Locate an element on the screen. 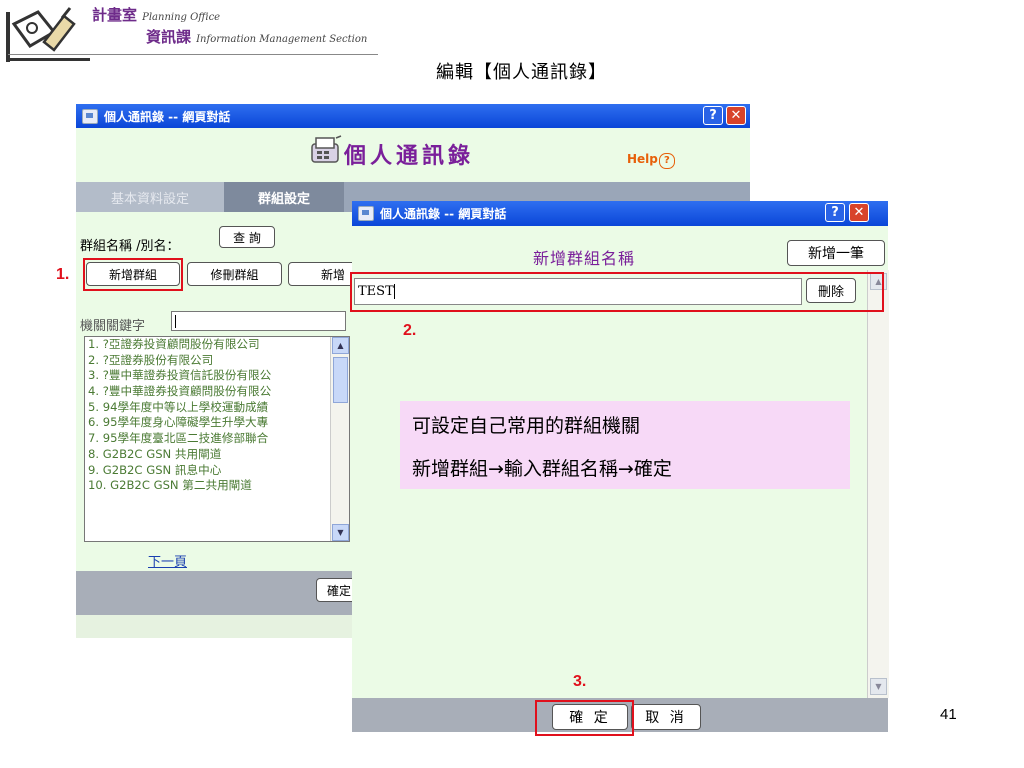  confirm-button: 確定 is located at coordinates (336, 590).